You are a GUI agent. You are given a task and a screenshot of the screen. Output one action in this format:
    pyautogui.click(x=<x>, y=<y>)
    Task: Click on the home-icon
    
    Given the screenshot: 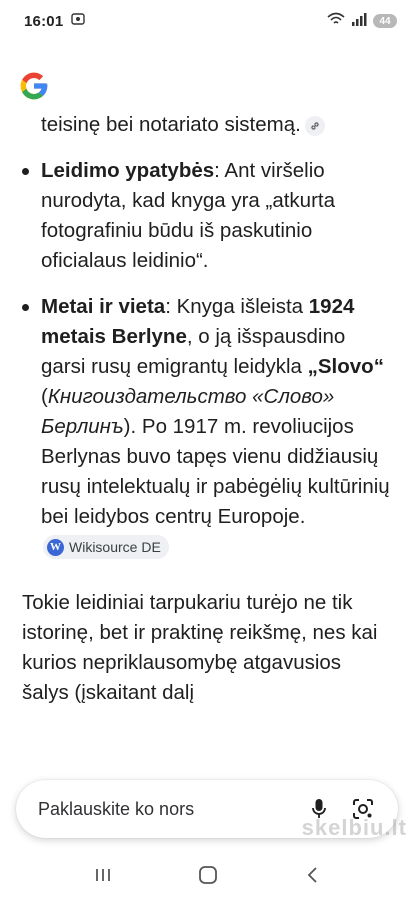 What is the action you would take?
    pyautogui.click(x=207, y=875)
    